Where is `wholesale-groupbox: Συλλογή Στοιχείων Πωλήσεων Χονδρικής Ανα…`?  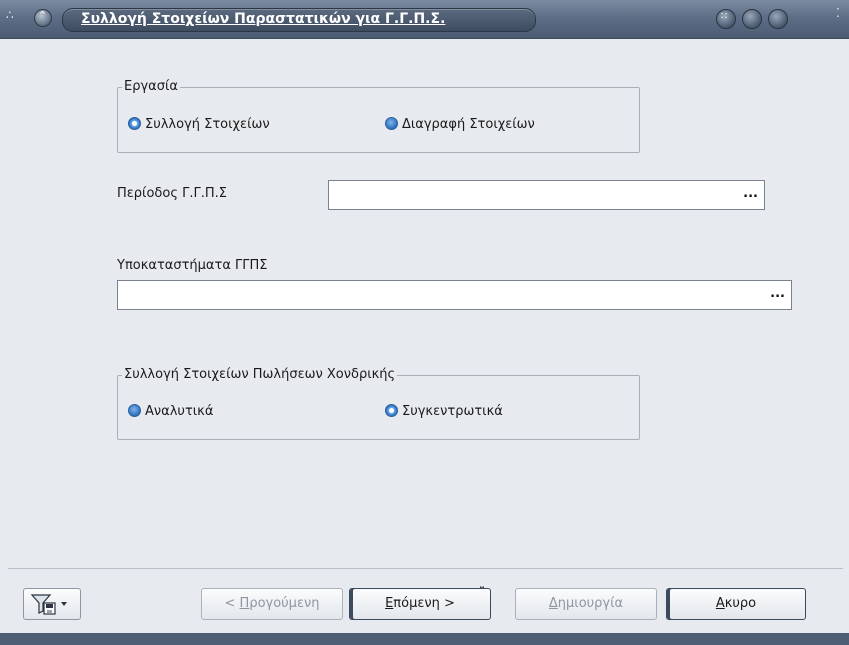 wholesale-groupbox: Συλλογή Στοιχείων Πωλήσεων Χονδρικής Ανα… is located at coordinates (378, 403).